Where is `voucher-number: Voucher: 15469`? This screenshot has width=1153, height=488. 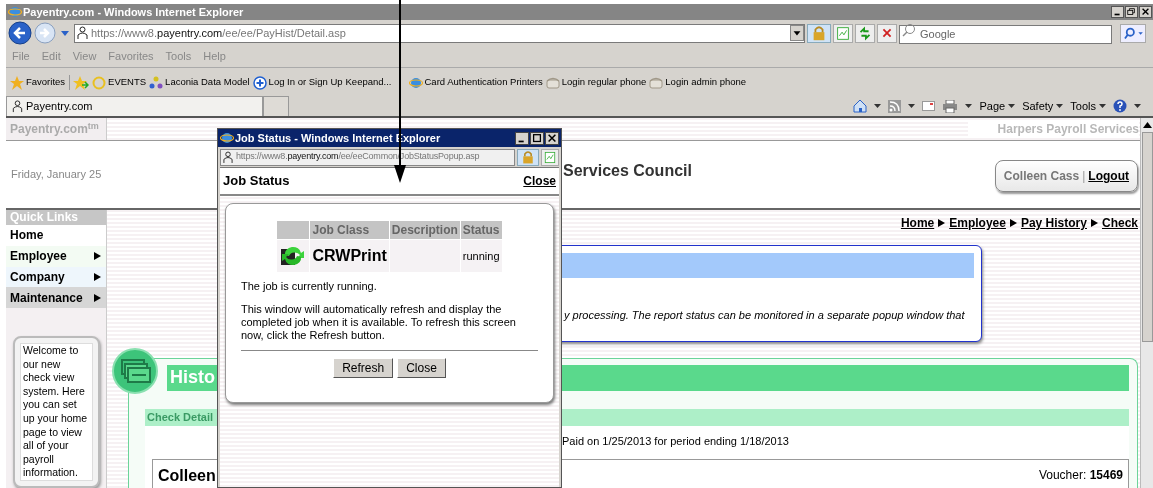 voucher-number: Voucher: 15469 is located at coordinates (1080, 475).